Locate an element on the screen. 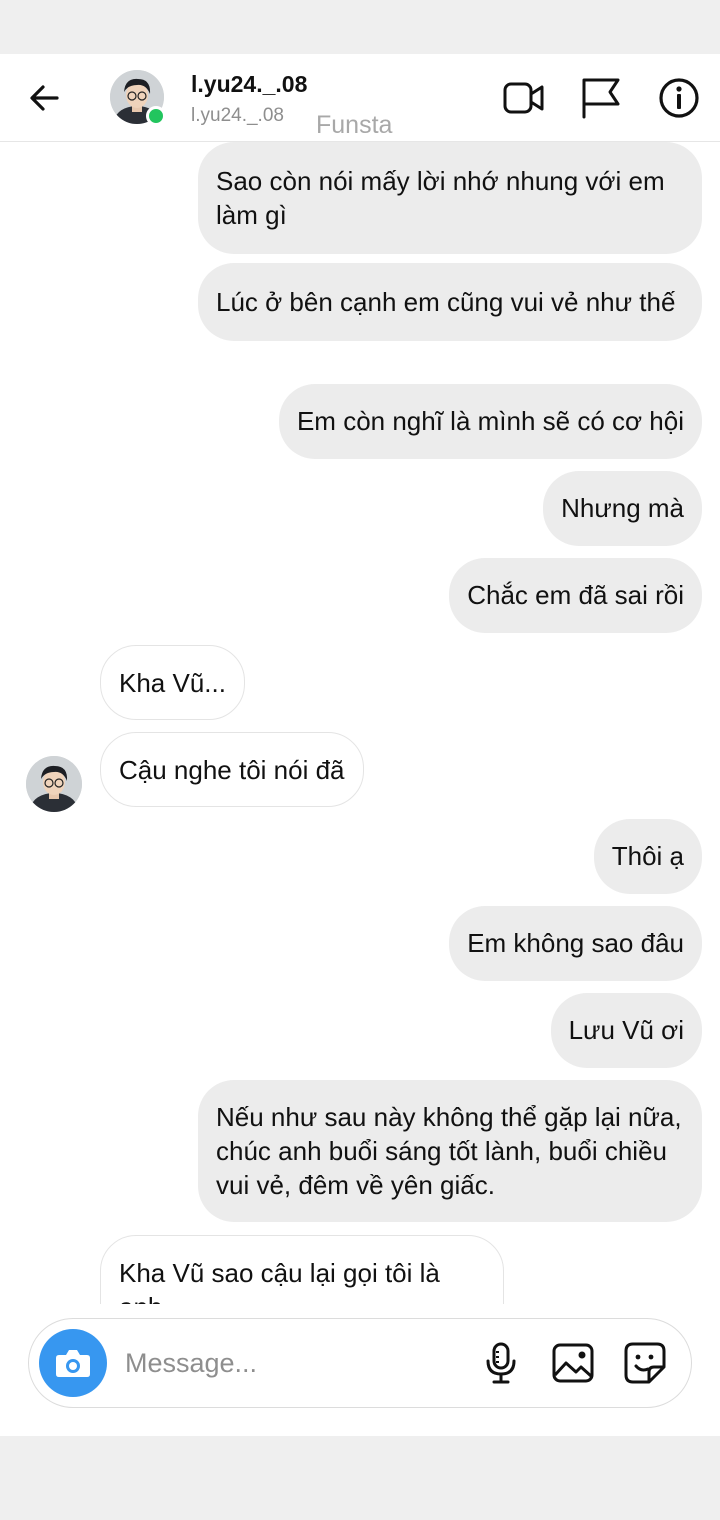 The image size is (720, 1520). camera-icon is located at coordinates (73, 1363).